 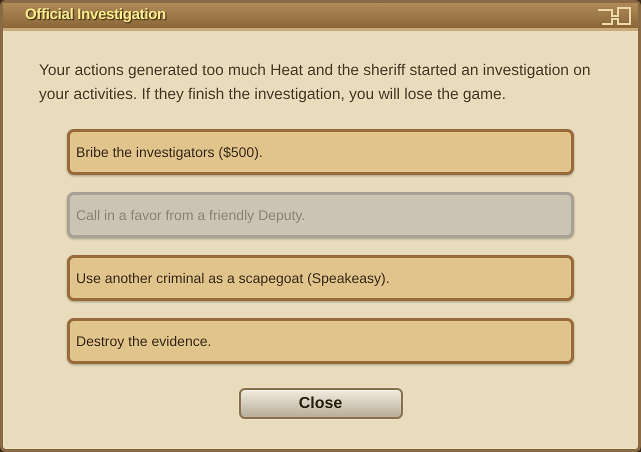 What do you see at coordinates (315, 83) in the screenshot?
I see `message-text: Your actions generated too much Heat and the sheriff started an investigation on your activities. If they finish the investigation, you will lose the game.` at bounding box center [315, 83].